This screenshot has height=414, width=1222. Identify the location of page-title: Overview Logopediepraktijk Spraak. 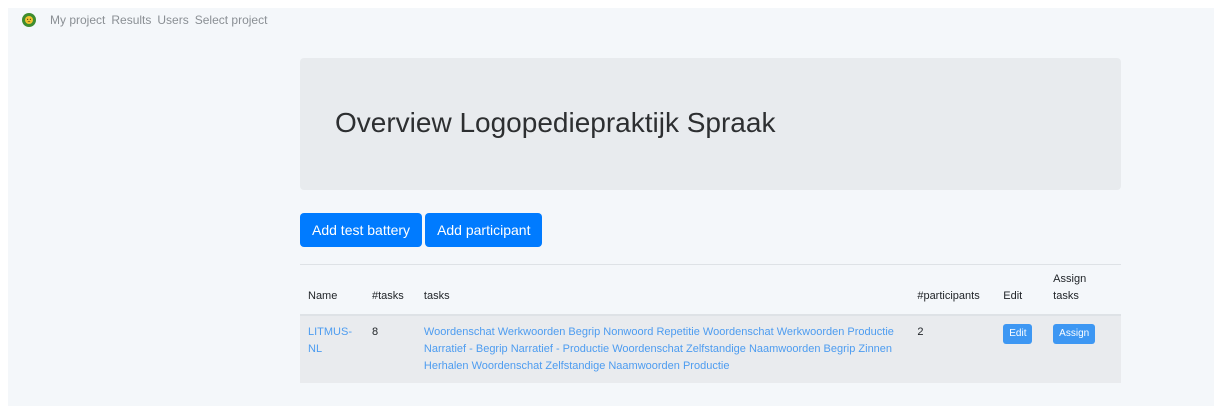
(555, 122).